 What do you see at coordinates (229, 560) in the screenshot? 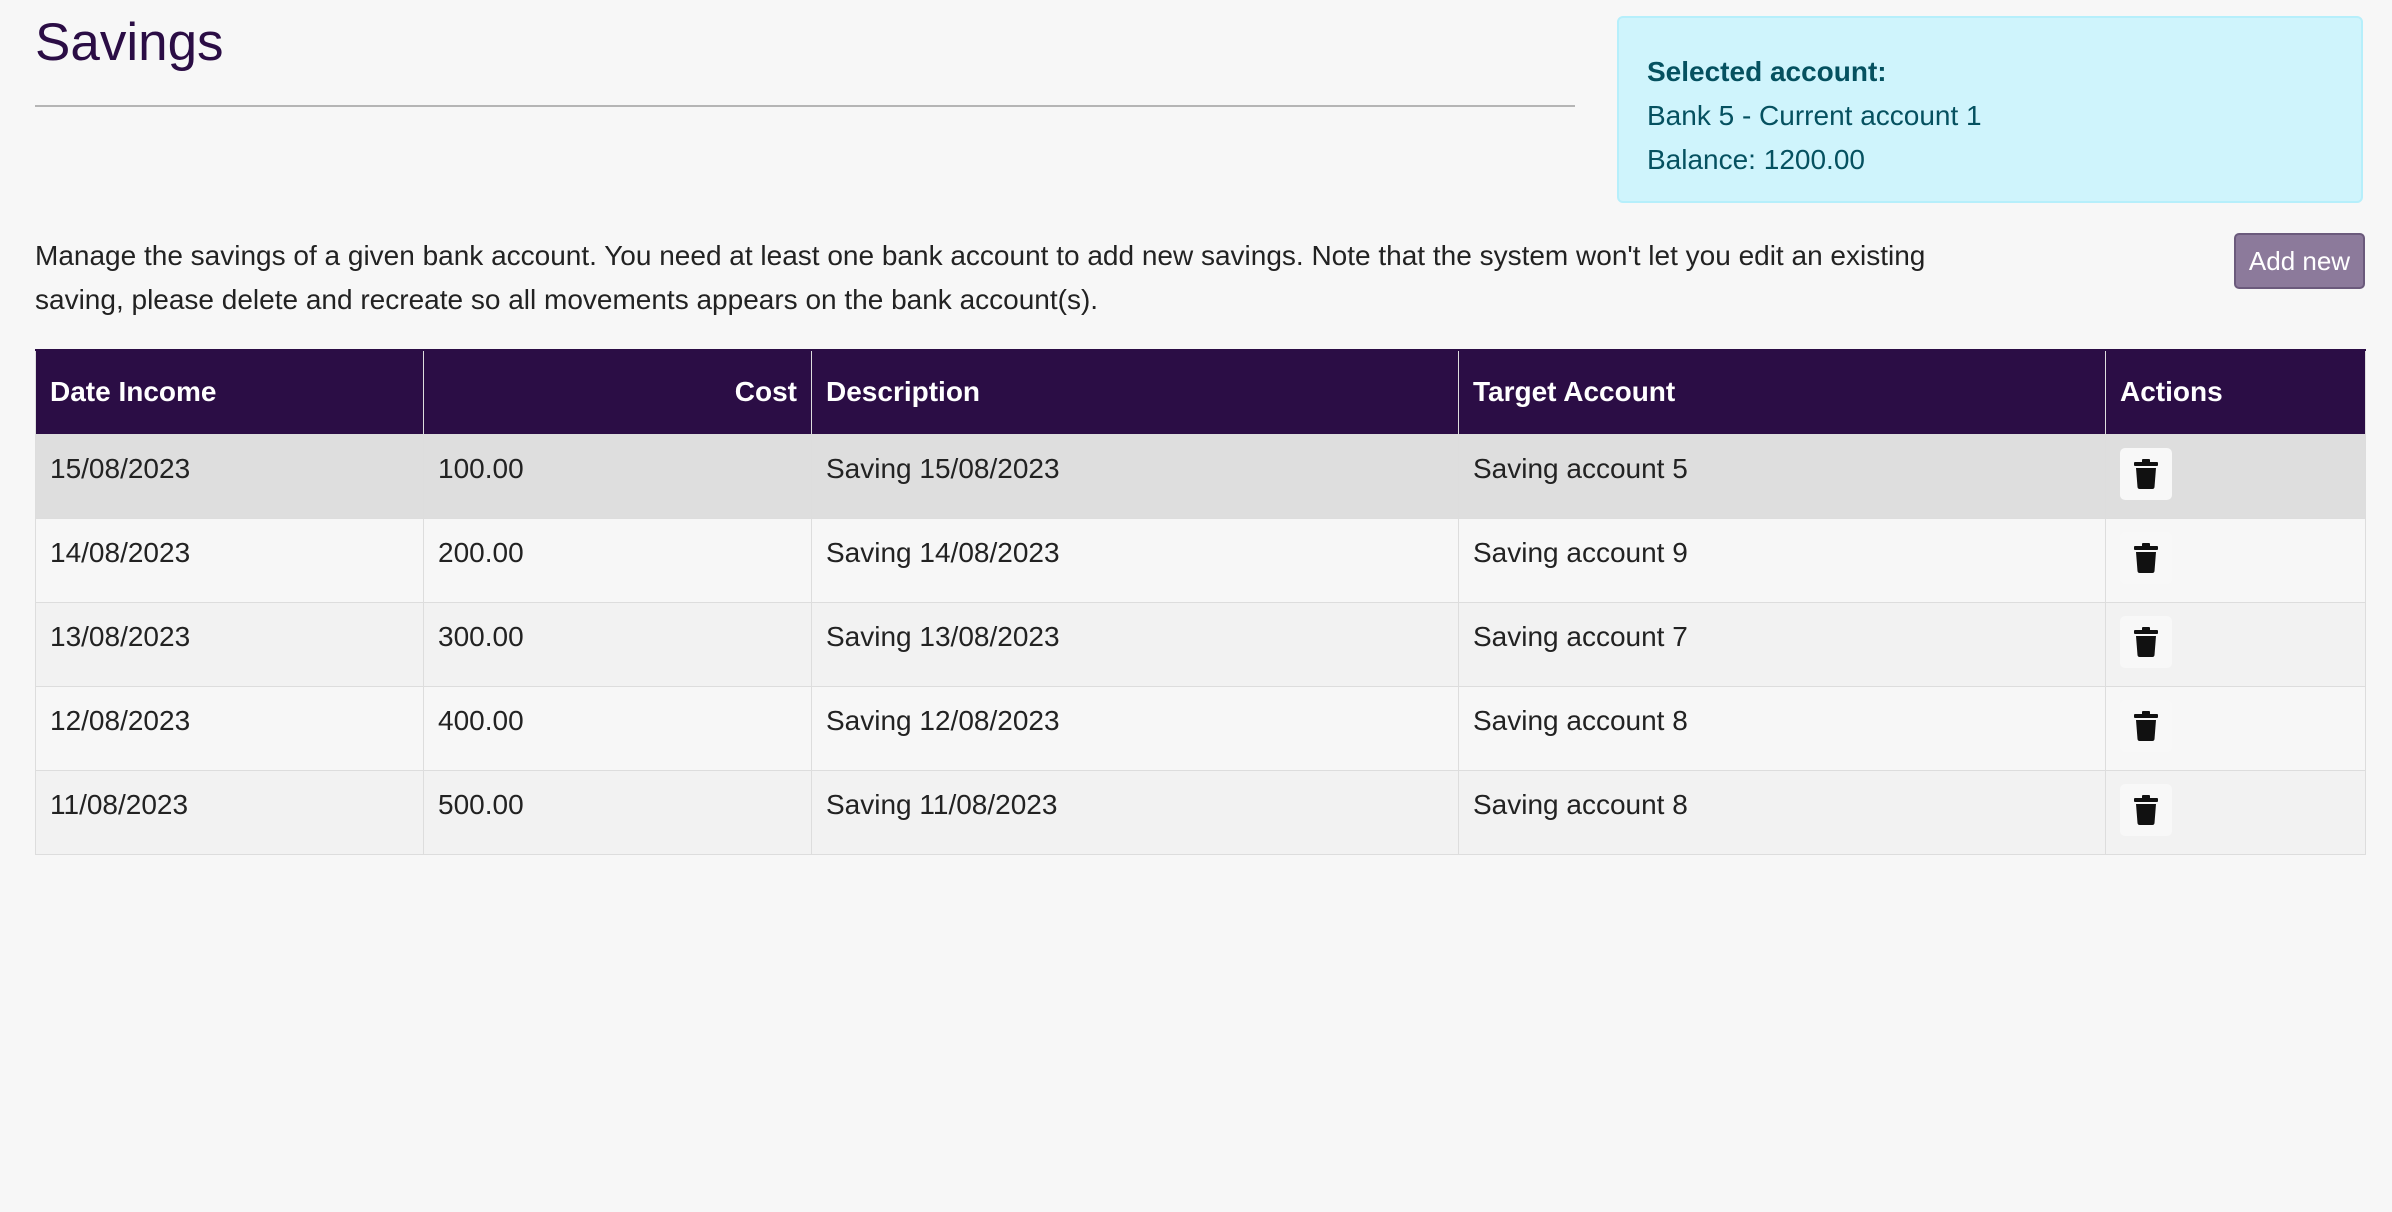
I see `cell-date-income: 14/08/2023` at bounding box center [229, 560].